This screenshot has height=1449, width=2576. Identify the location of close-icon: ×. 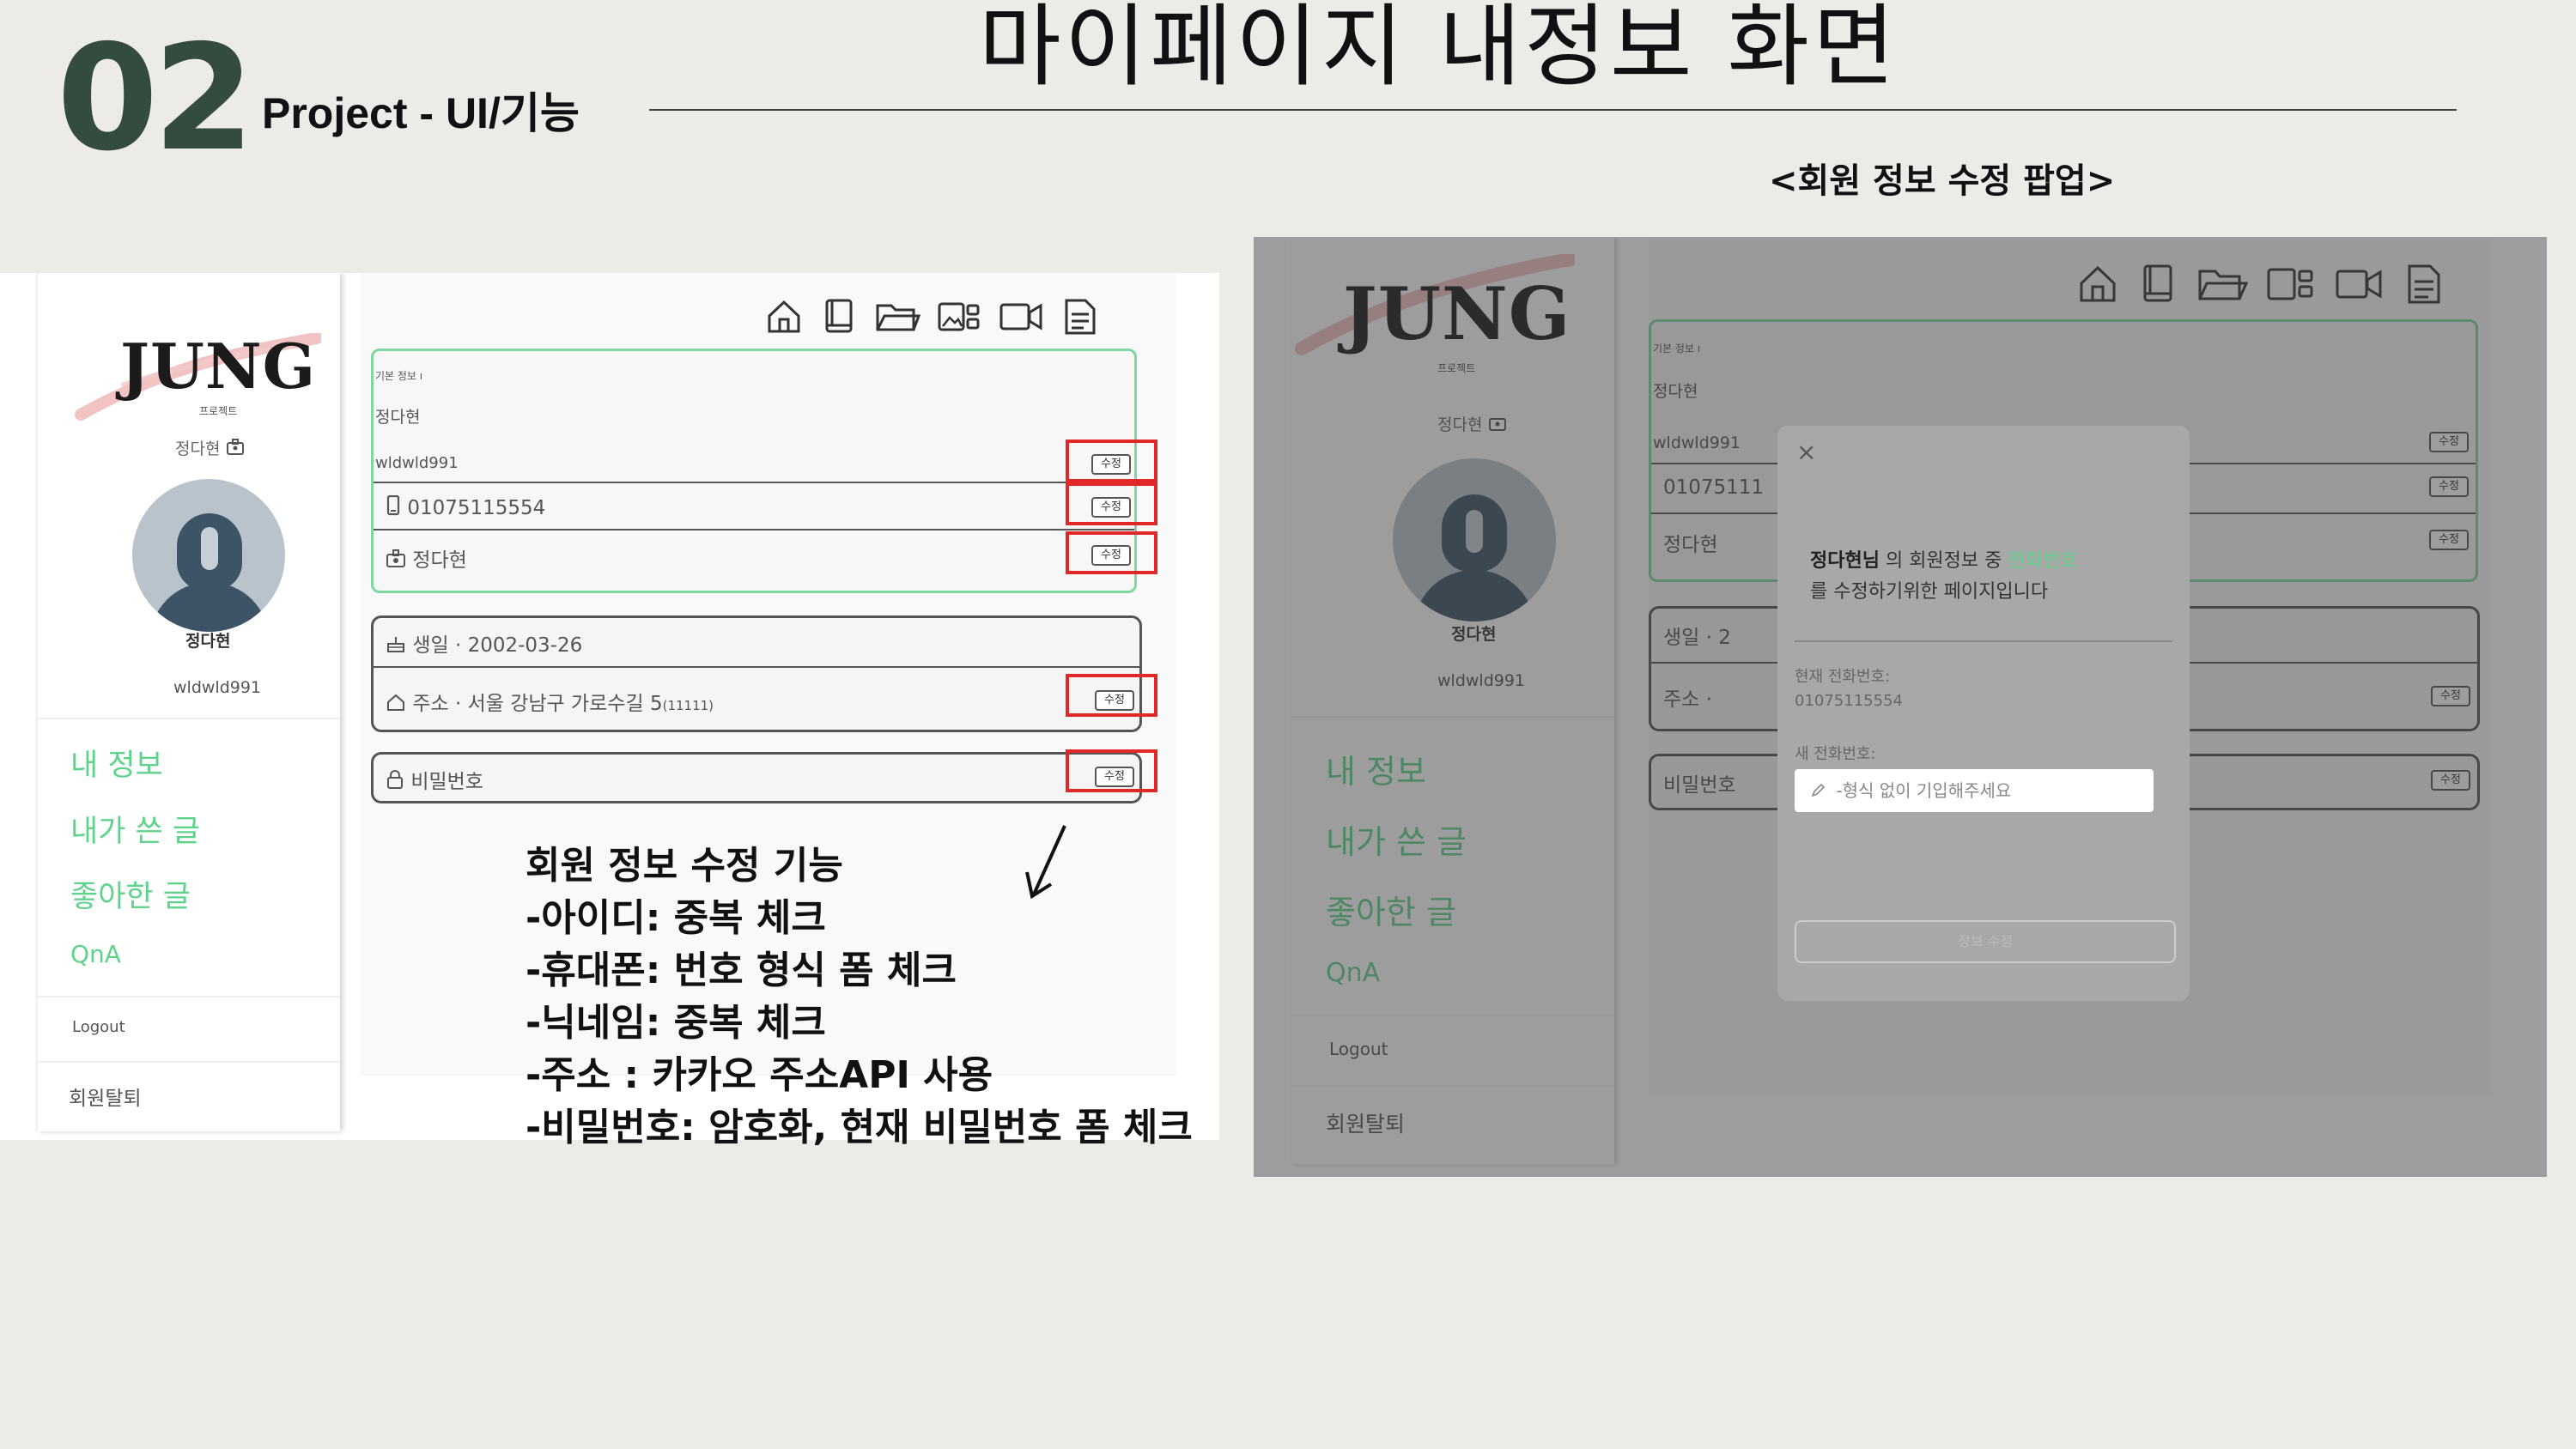
(1806, 452).